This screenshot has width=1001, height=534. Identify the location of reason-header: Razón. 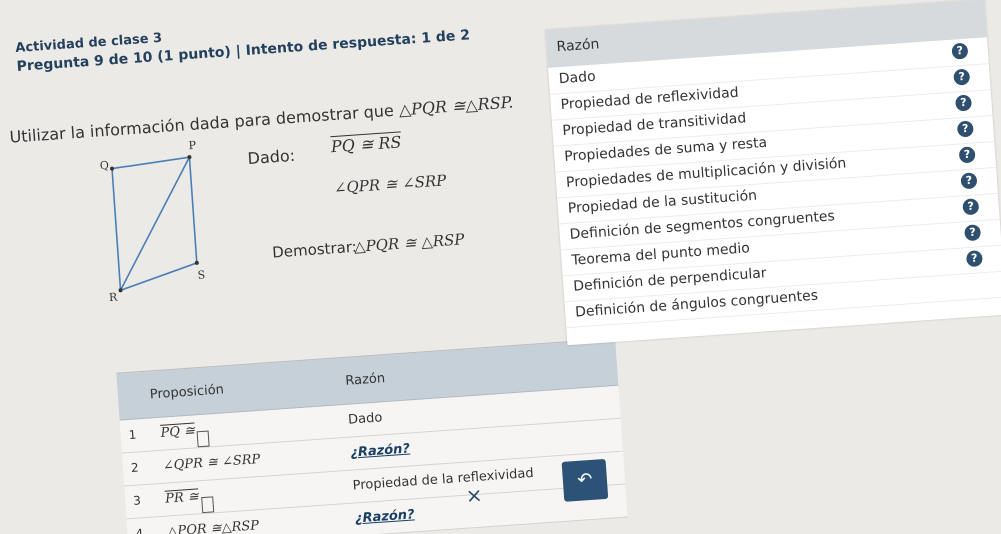
(365, 380).